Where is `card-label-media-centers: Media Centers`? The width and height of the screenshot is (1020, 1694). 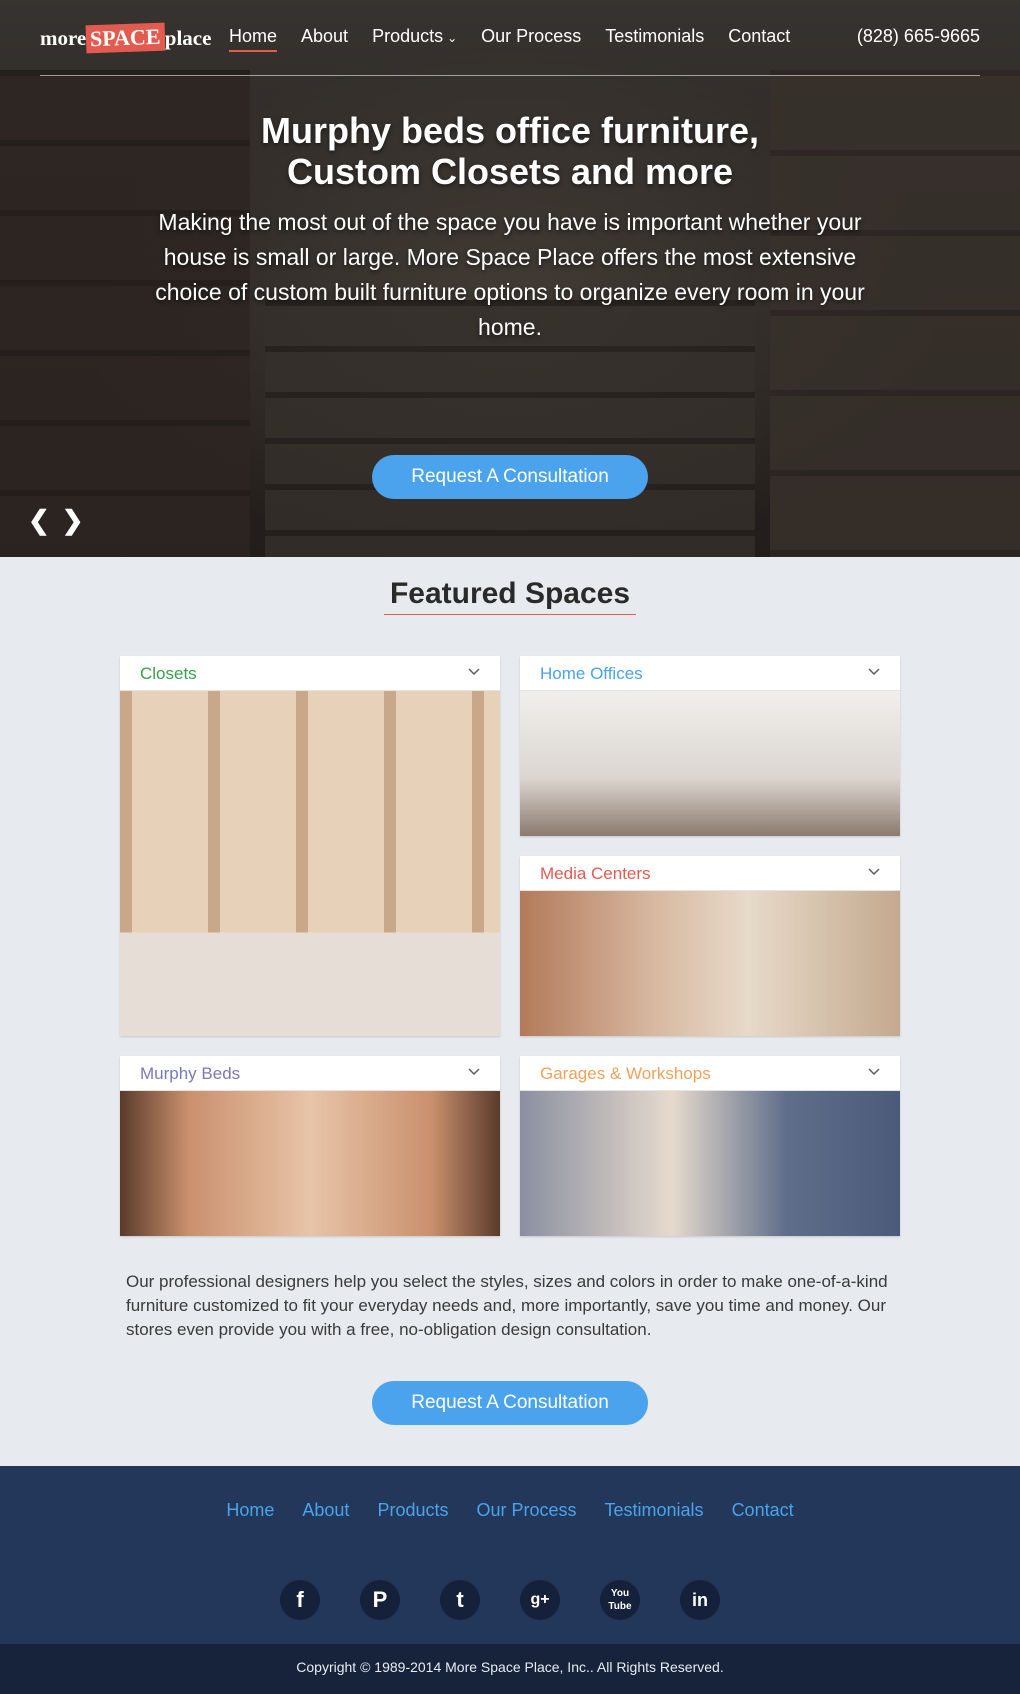
card-label-media-centers: Media Centers is located at coordinates (595, 873).